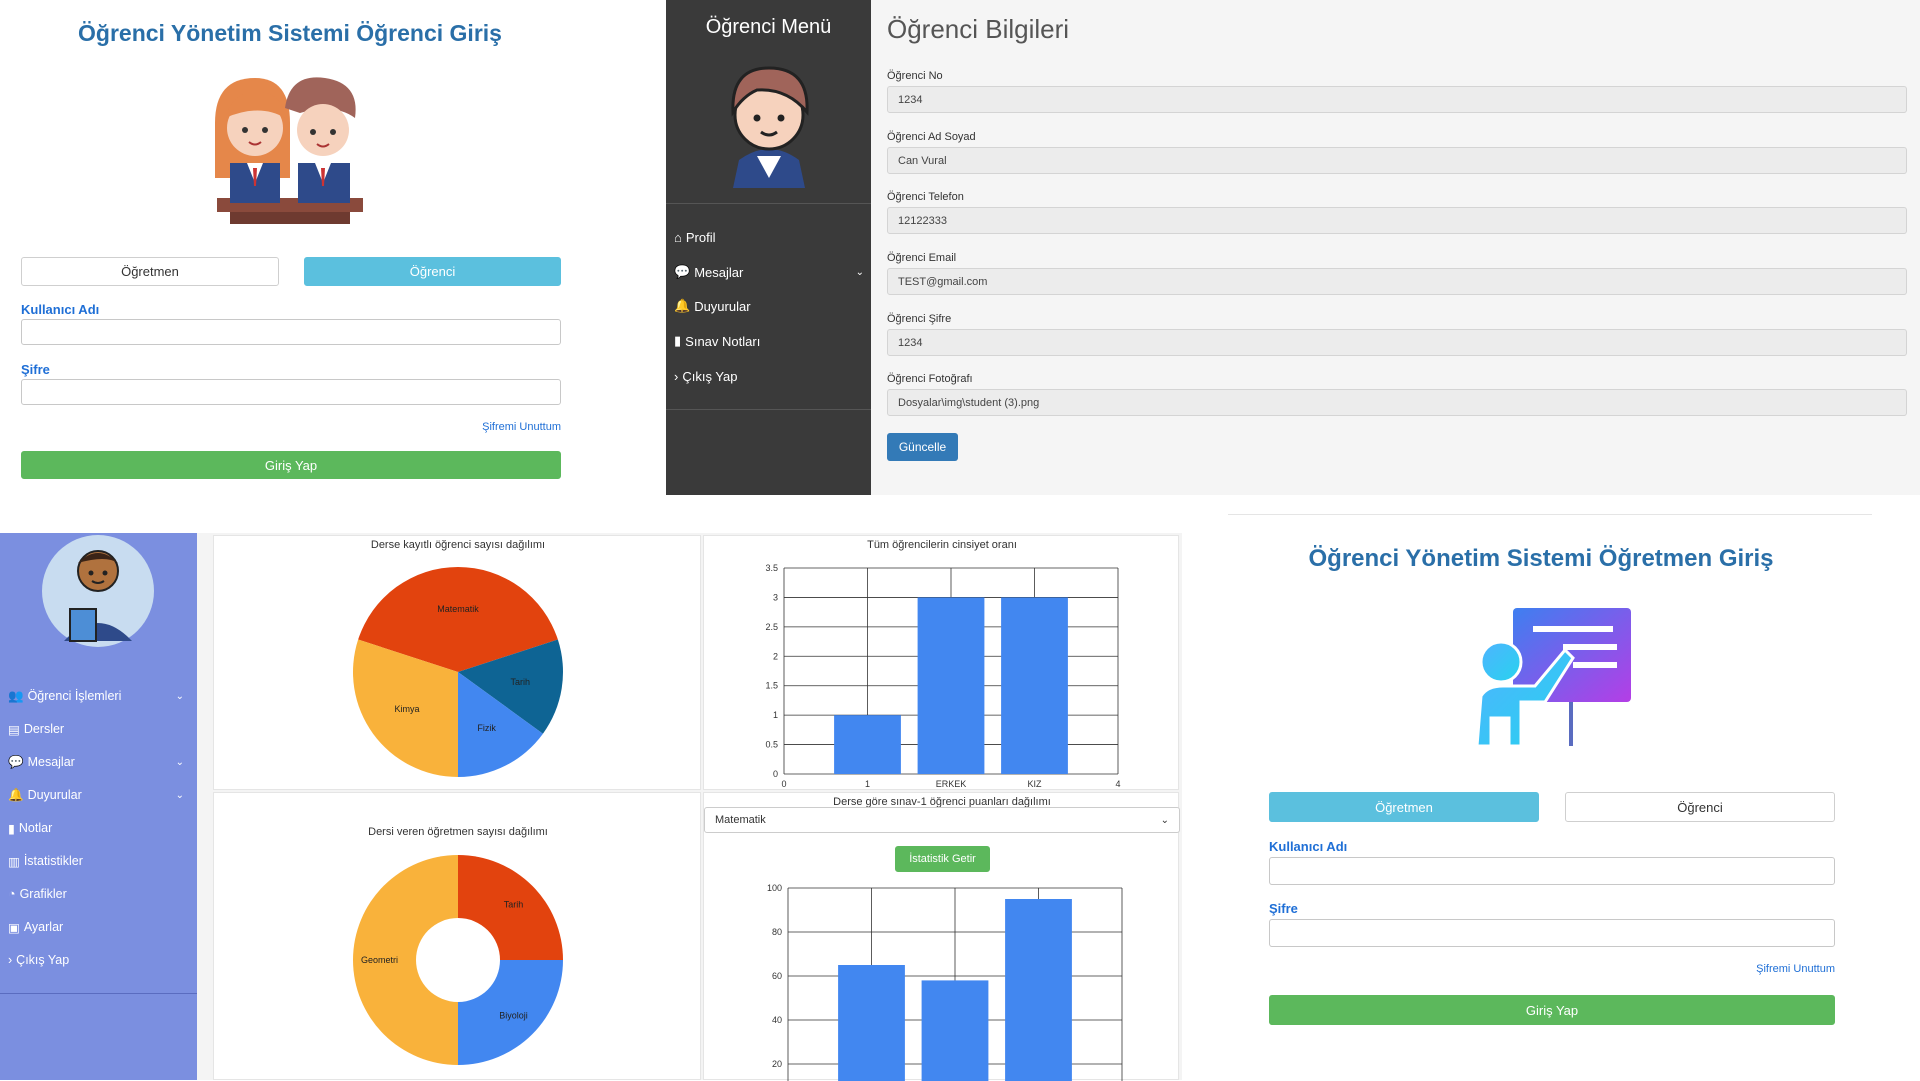 The image size is (1920, 1081). I want to click on y-tick-label: 2.5, so click(771, 627).